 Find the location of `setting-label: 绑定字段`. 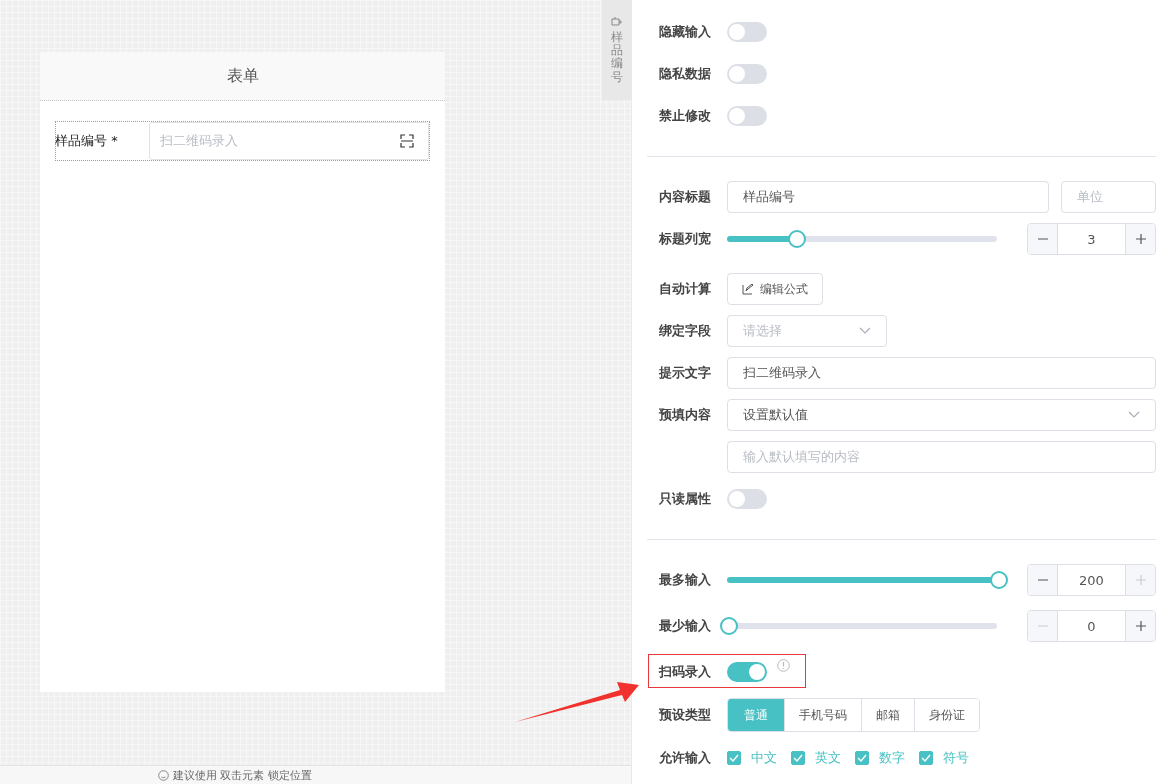

setting-label: 绑定字段 is located at coordinates (685, 331).